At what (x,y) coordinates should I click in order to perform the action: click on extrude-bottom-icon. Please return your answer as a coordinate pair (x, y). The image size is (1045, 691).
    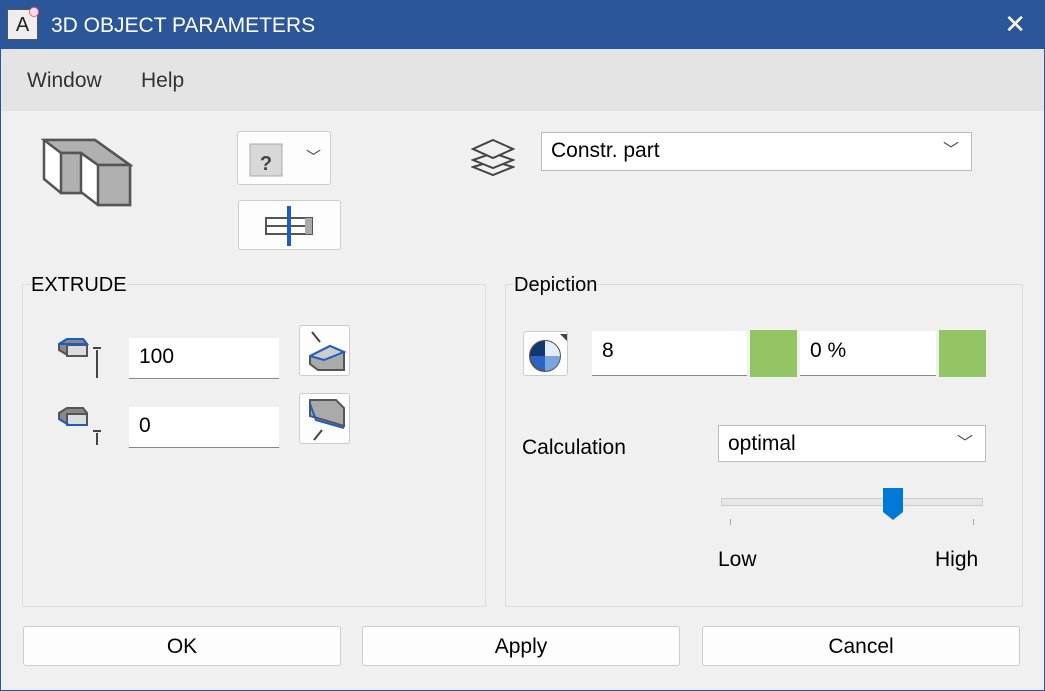
    Looking at the image, I should click on (79, 426).